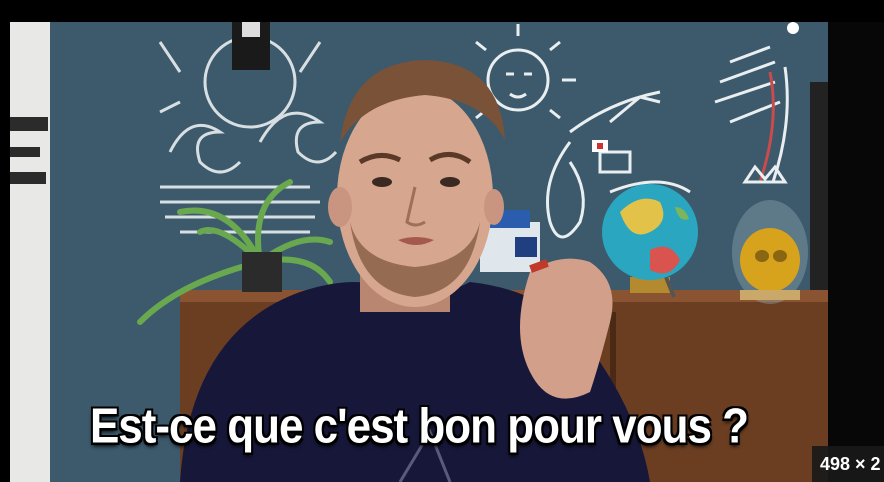 This screenshot has width=884, height=482. Describe the element at coordinates (442, 11) in the screenshot. I see `top-black-bar` at that location.